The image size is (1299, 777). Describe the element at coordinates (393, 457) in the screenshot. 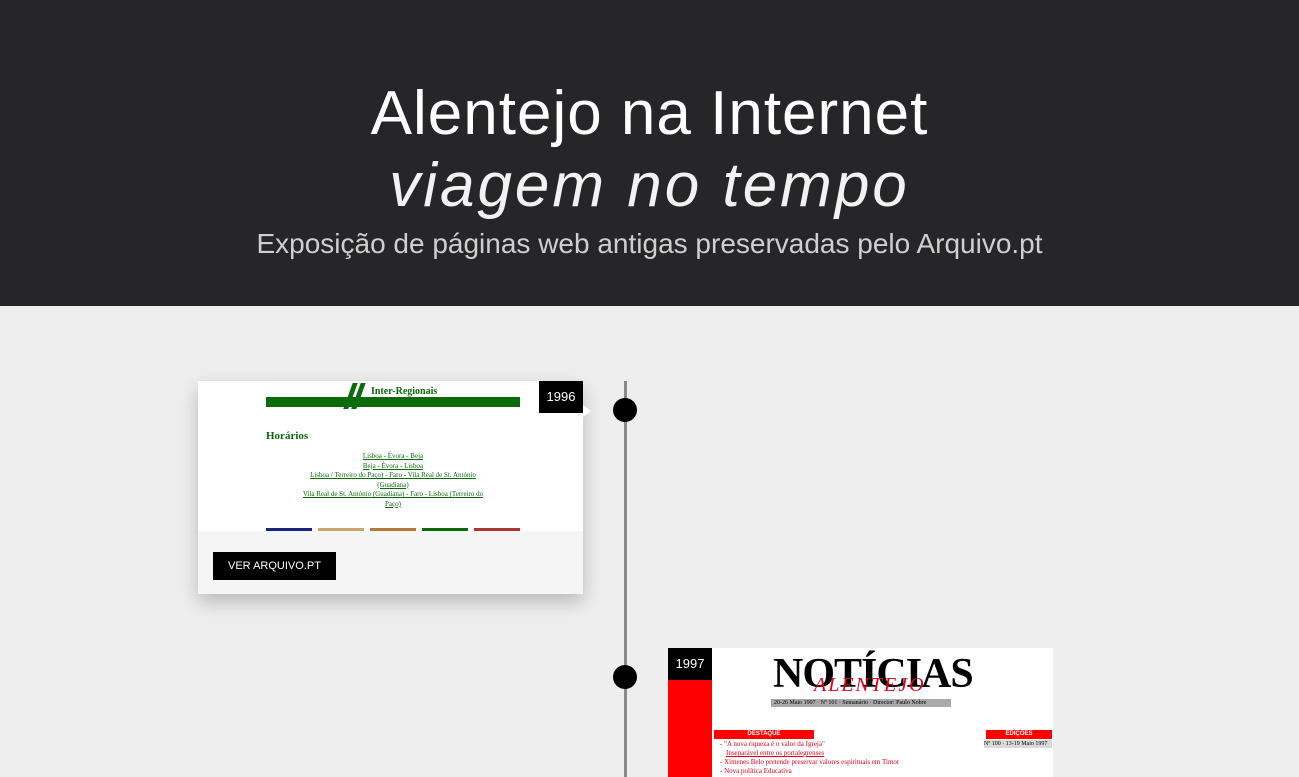

I see `schedule-link: Lisboa - Évora - Beja` at that location.